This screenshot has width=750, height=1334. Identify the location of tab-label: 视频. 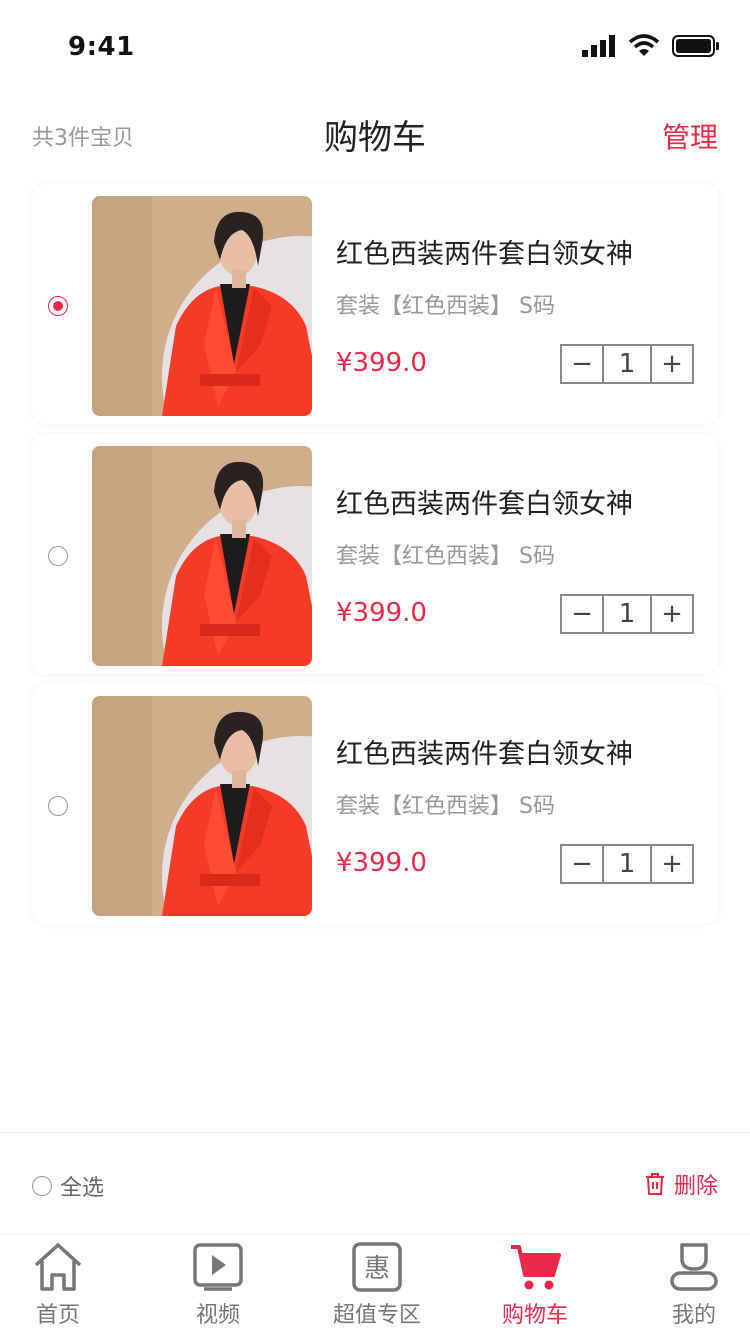
(217, 1315).